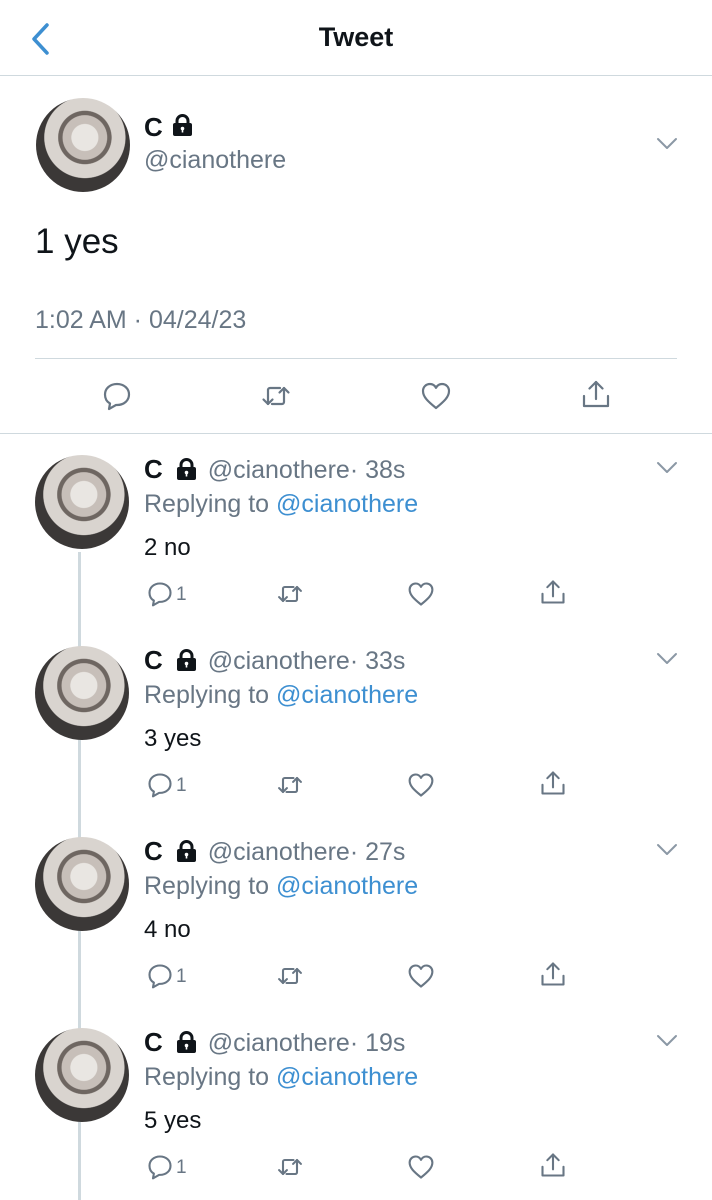  What do you see at coordinates (173, 738) in the screenshot?
I see `tweet-text: 3 yes` at bounding box center [173, 738].